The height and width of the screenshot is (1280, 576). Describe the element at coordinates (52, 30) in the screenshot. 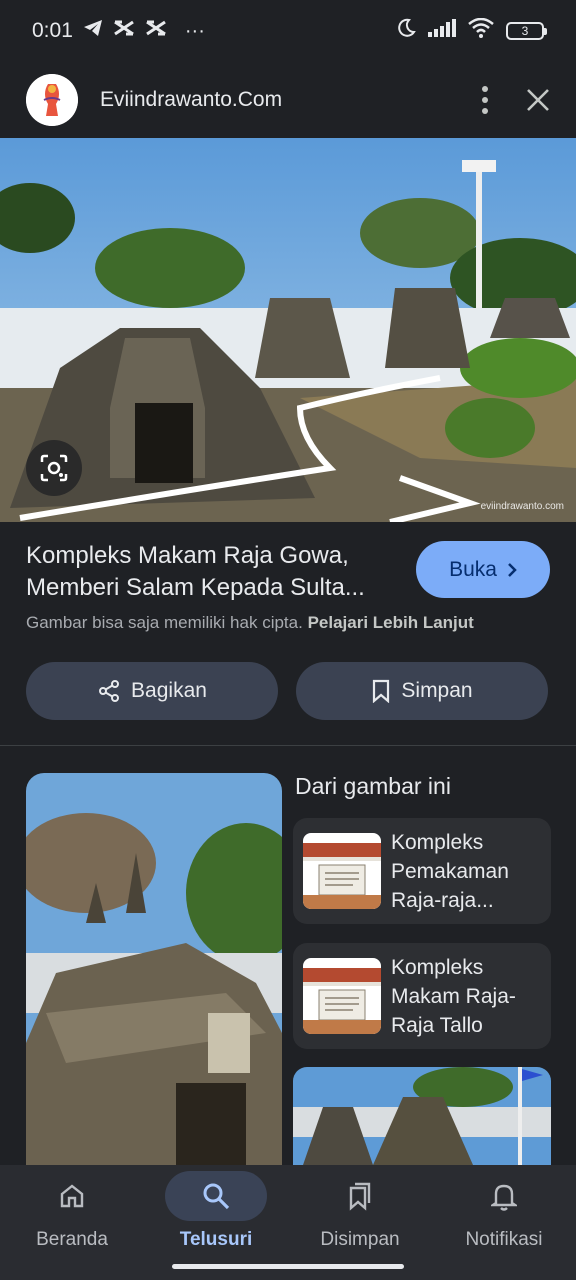

I see `status-time: 0:01` at that location.